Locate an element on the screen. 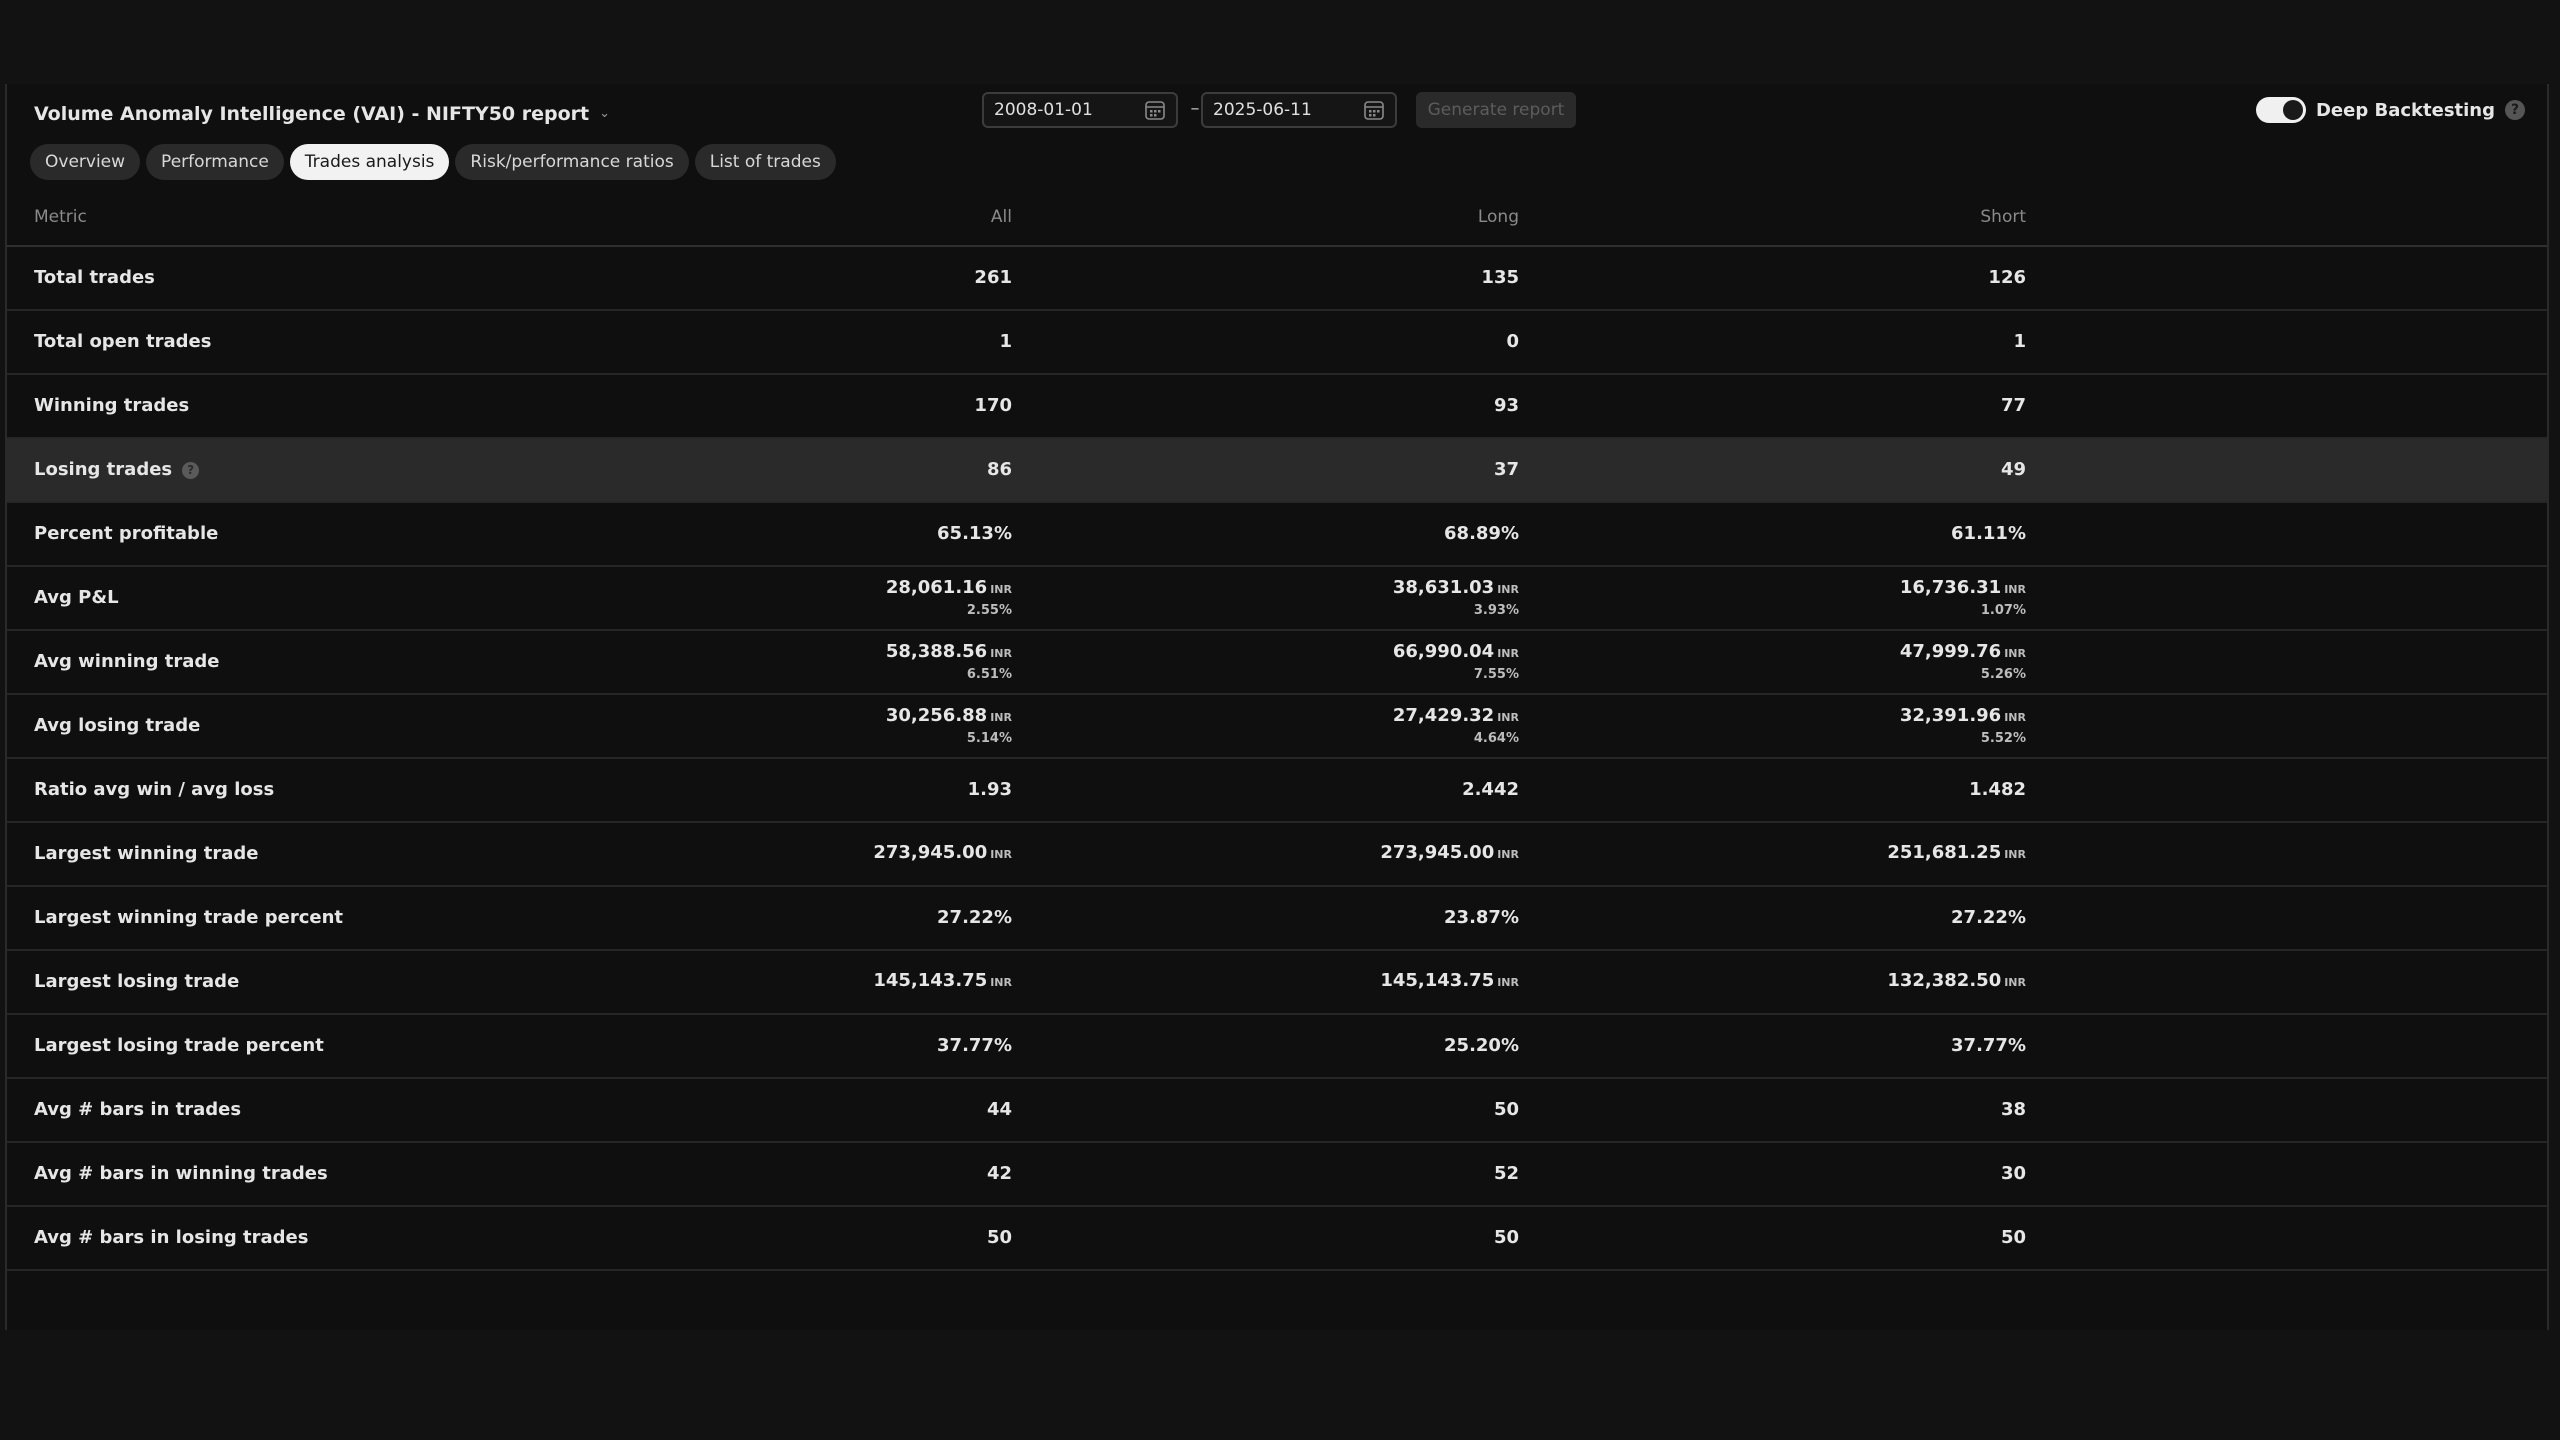  help-icon: ? is located at coordinates (2515, 110).